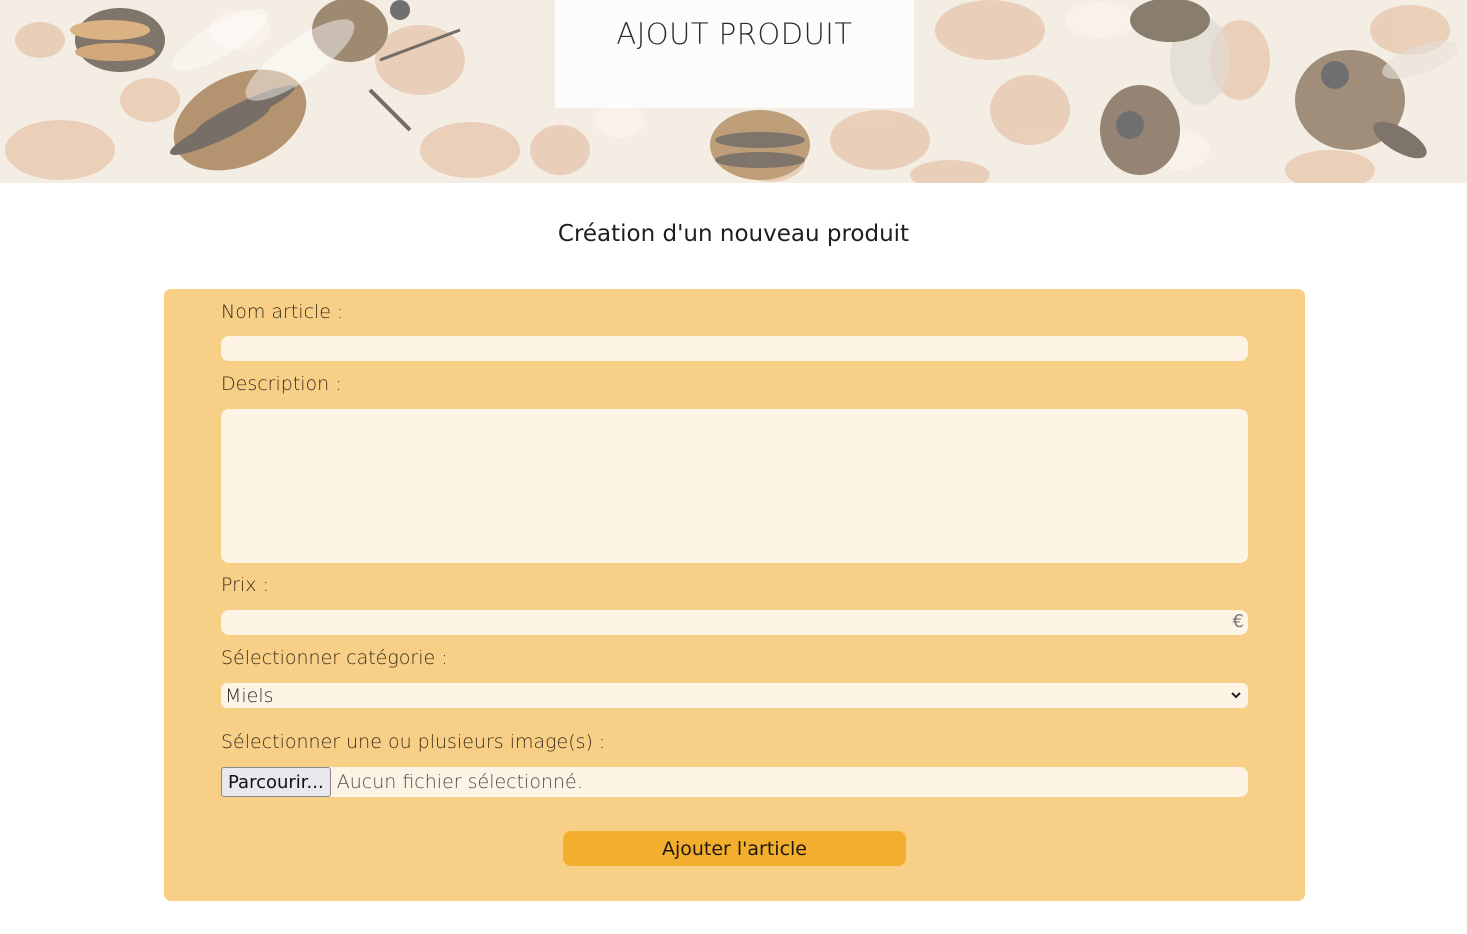 The image size is (1467, 934). What do you see at coordinates (282, 312) in the screenshot?
I see `name-label: Nom article :` at bounding box center [282, 312].